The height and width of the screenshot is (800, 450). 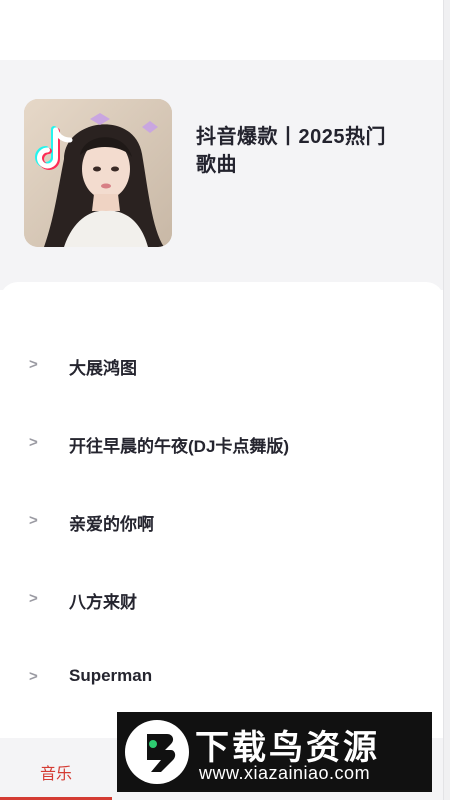 I want to click on tab-music-label: 音乐, so click(x=56, y=774).